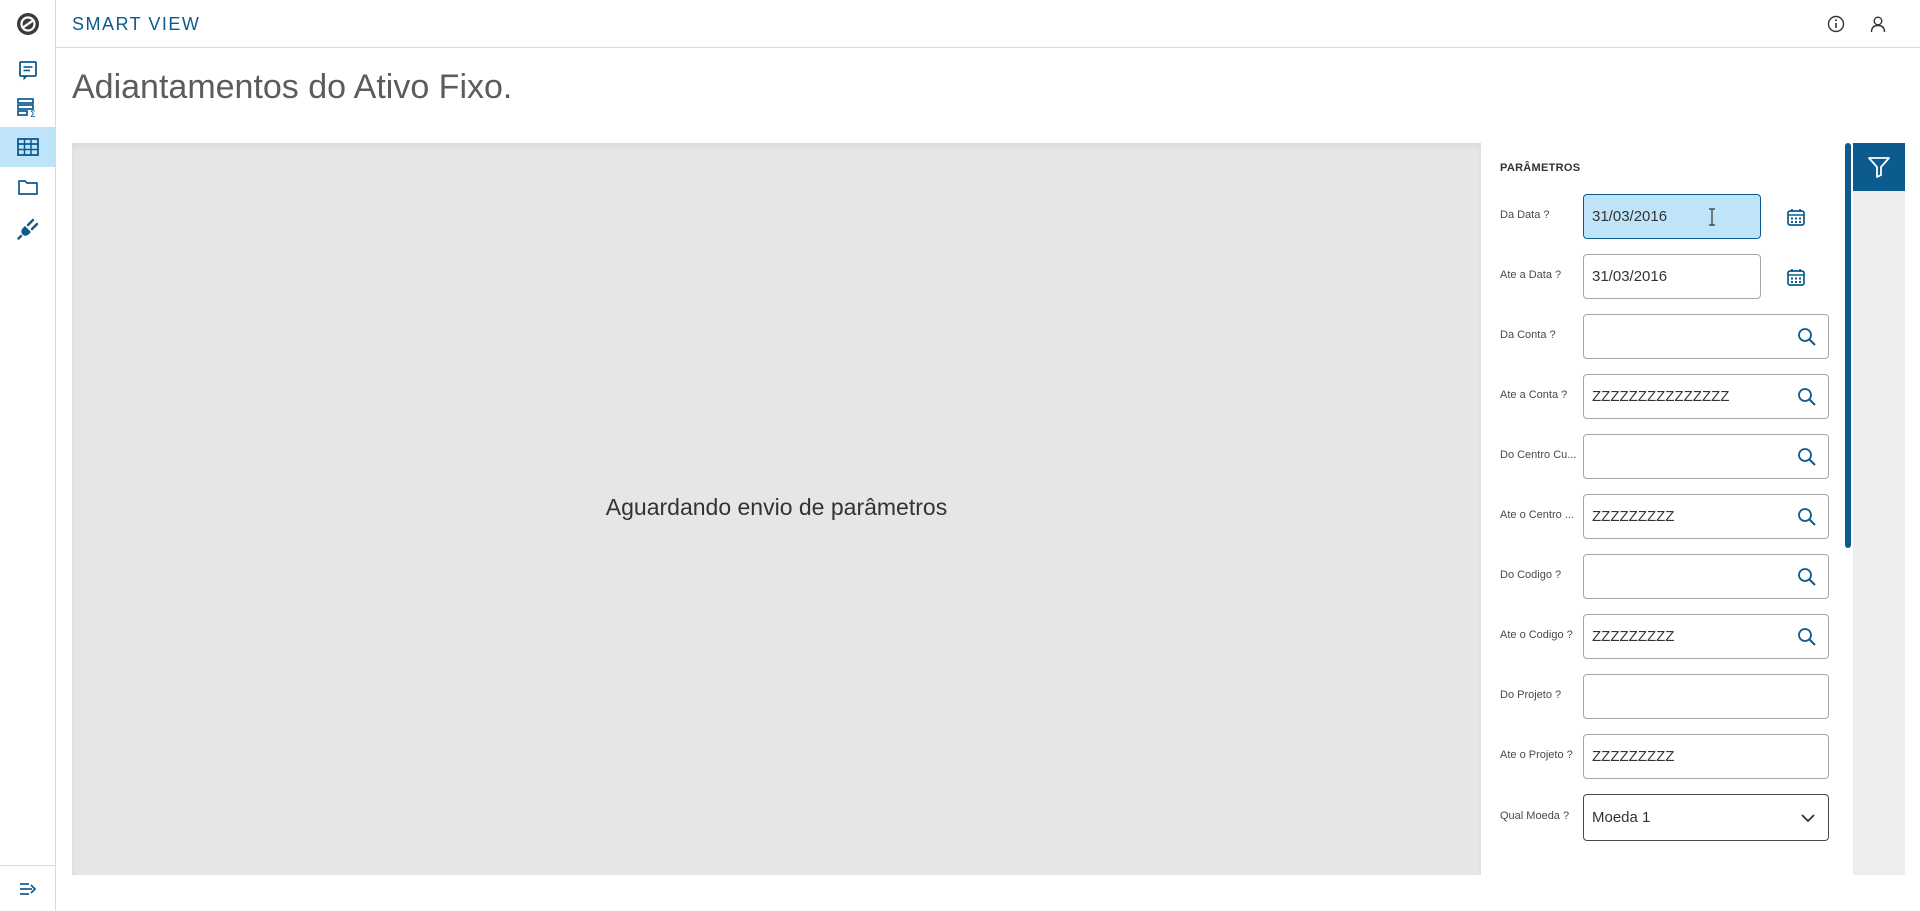  I want to click on ate-a-conta-input: ZZZZZZZZZZZZZZZ, so click(1706, 396).